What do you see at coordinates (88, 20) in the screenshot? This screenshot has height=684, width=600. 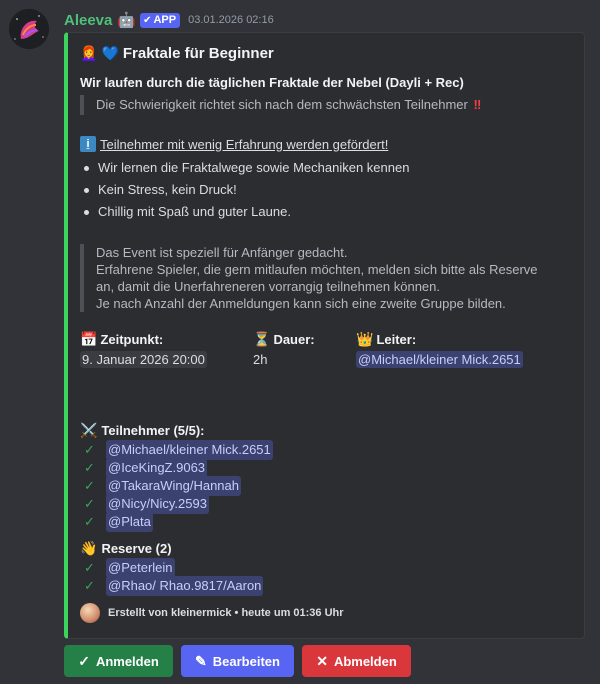 I see `username: Aleeva` at bounding box center [88, 20].